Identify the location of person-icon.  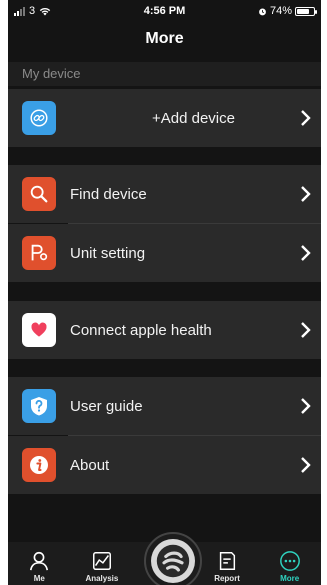
(39, 561).